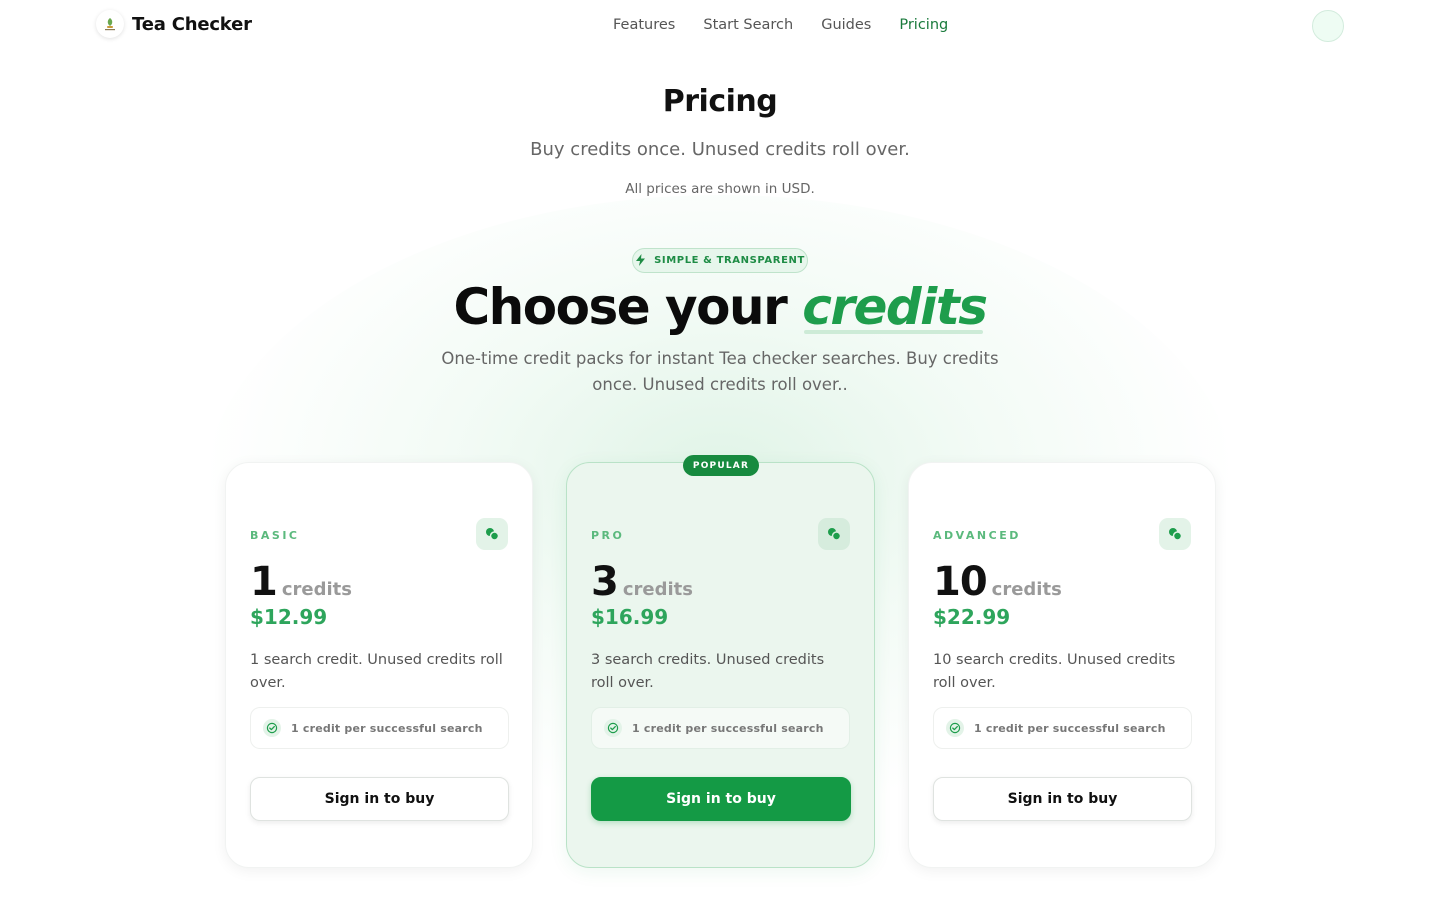 The image size is (1440, 900). What do you see at coordinates (605, 582) in the screenshot?
I see `plan-credits-amount: 3` at bounding box center [605, 582].